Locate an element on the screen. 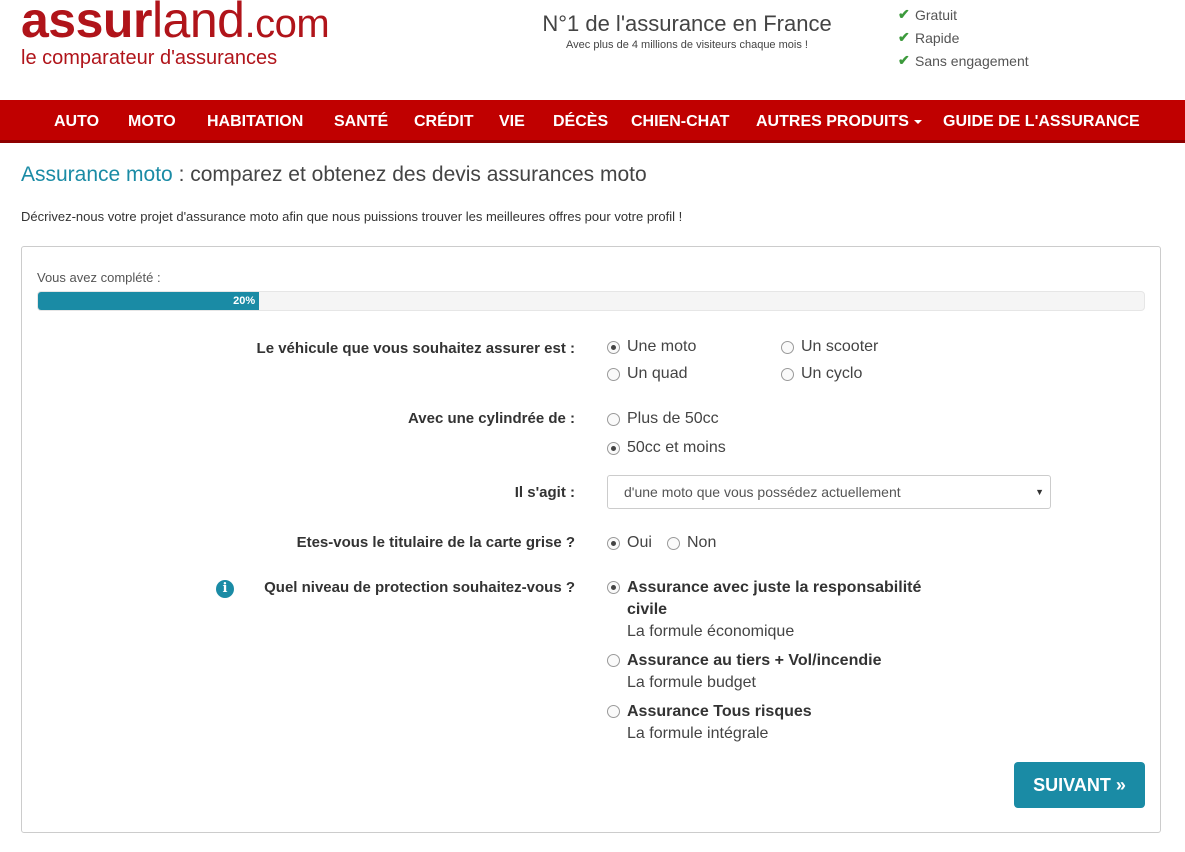  logo-assur: assur is located at coordinates (86, 24).